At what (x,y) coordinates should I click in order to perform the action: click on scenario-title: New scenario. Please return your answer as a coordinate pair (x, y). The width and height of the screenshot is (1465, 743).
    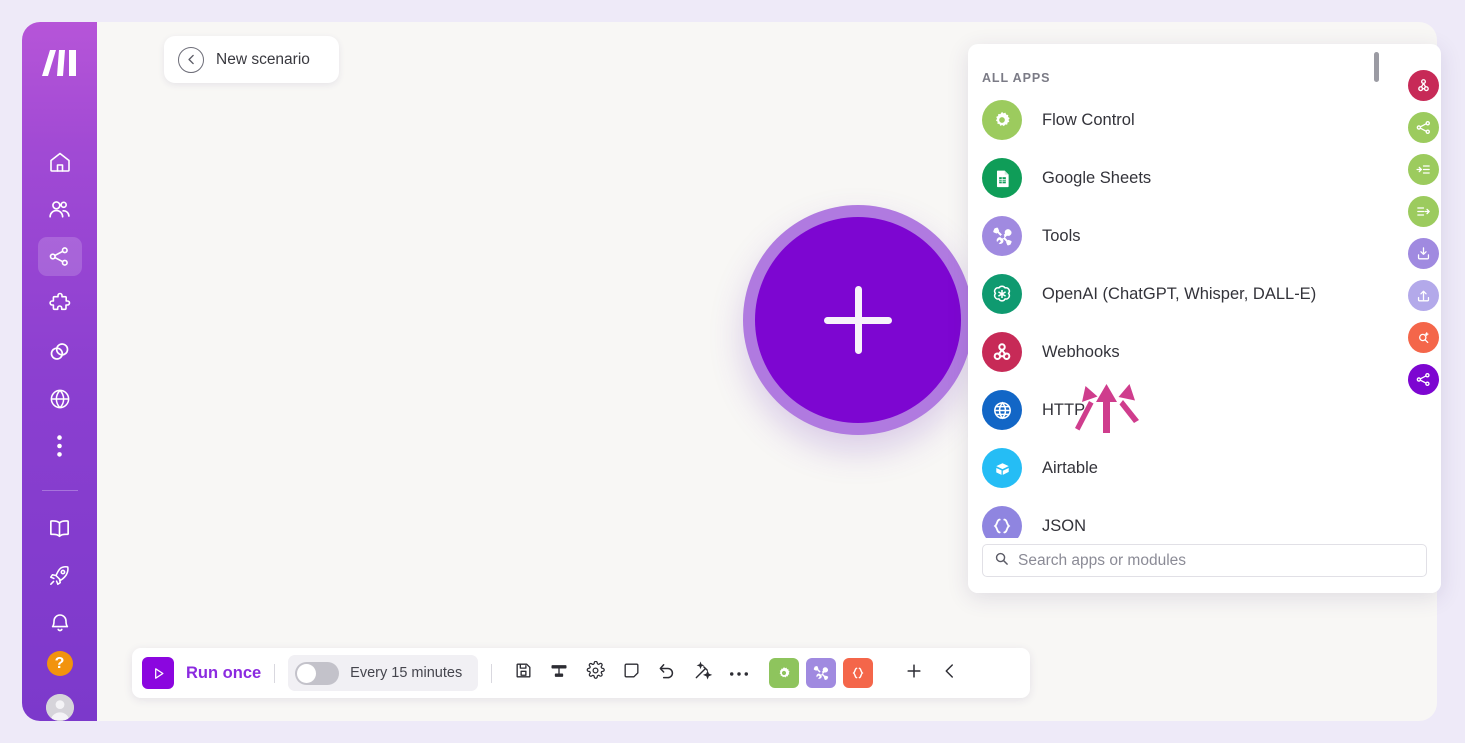
    Looking at the image, I should click on (263, 59).